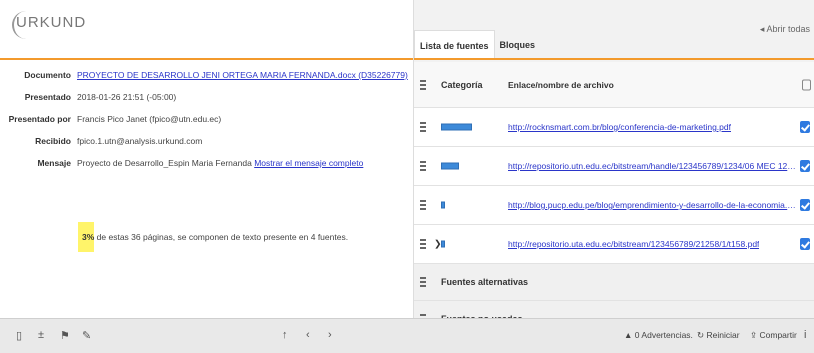 The height and width of the screenshot is (353, 814). Describe the element at coordinates (308, 163) in the screenshot. I see `show-full-message-link: Mostrar el mensaje completo` at that location.